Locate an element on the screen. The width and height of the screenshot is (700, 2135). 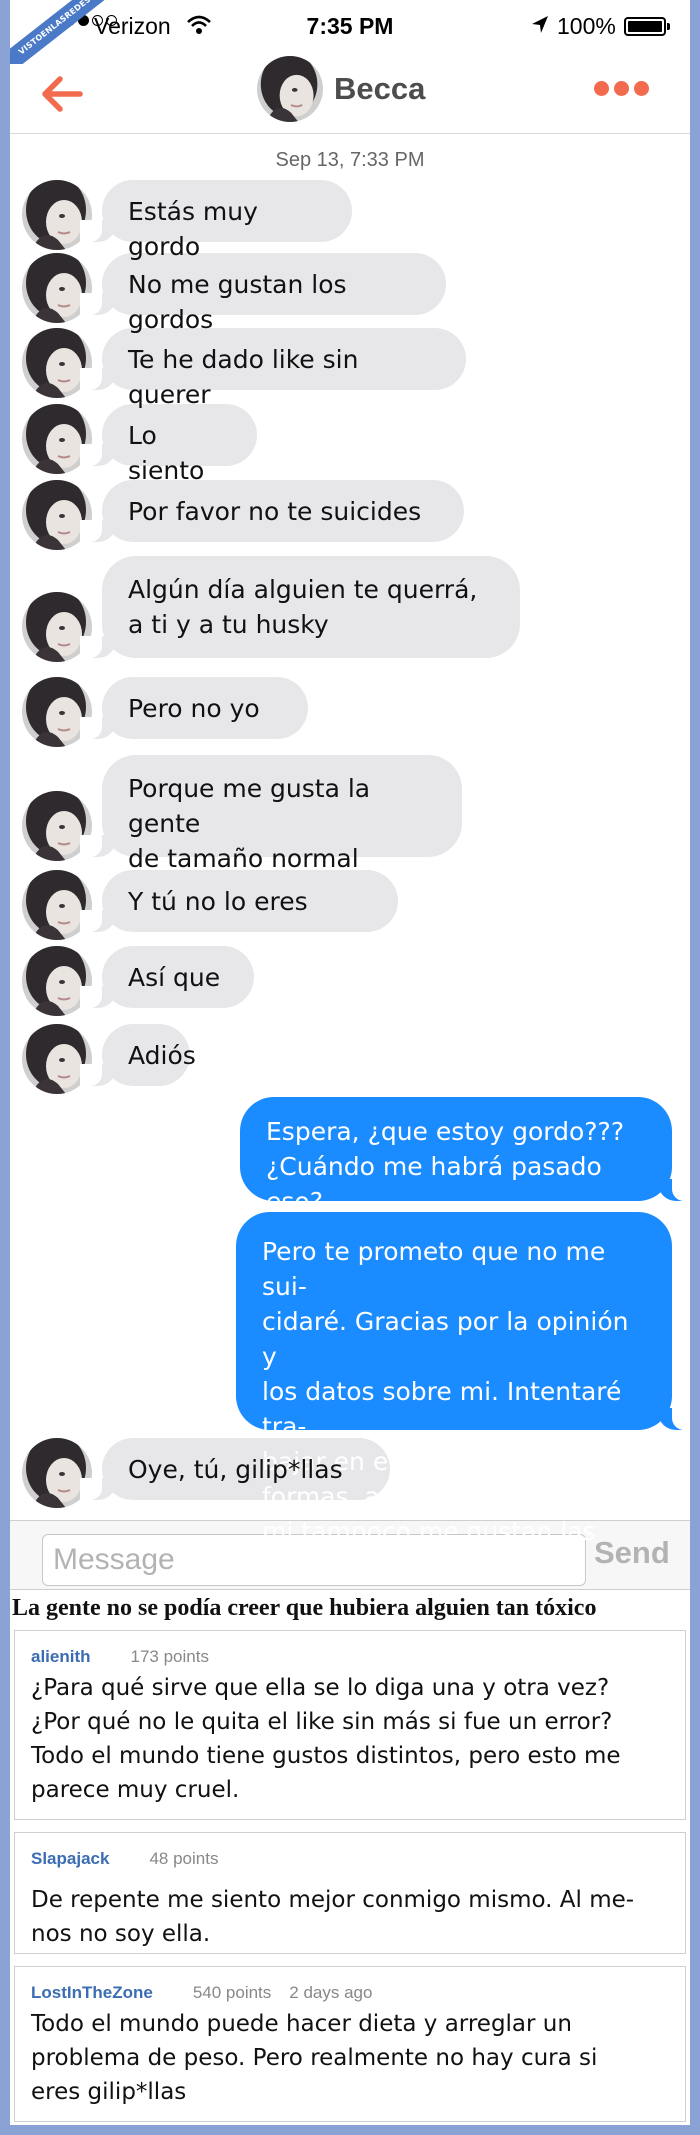
message-bubble: Lo siento is located at coordinates (168, 444).